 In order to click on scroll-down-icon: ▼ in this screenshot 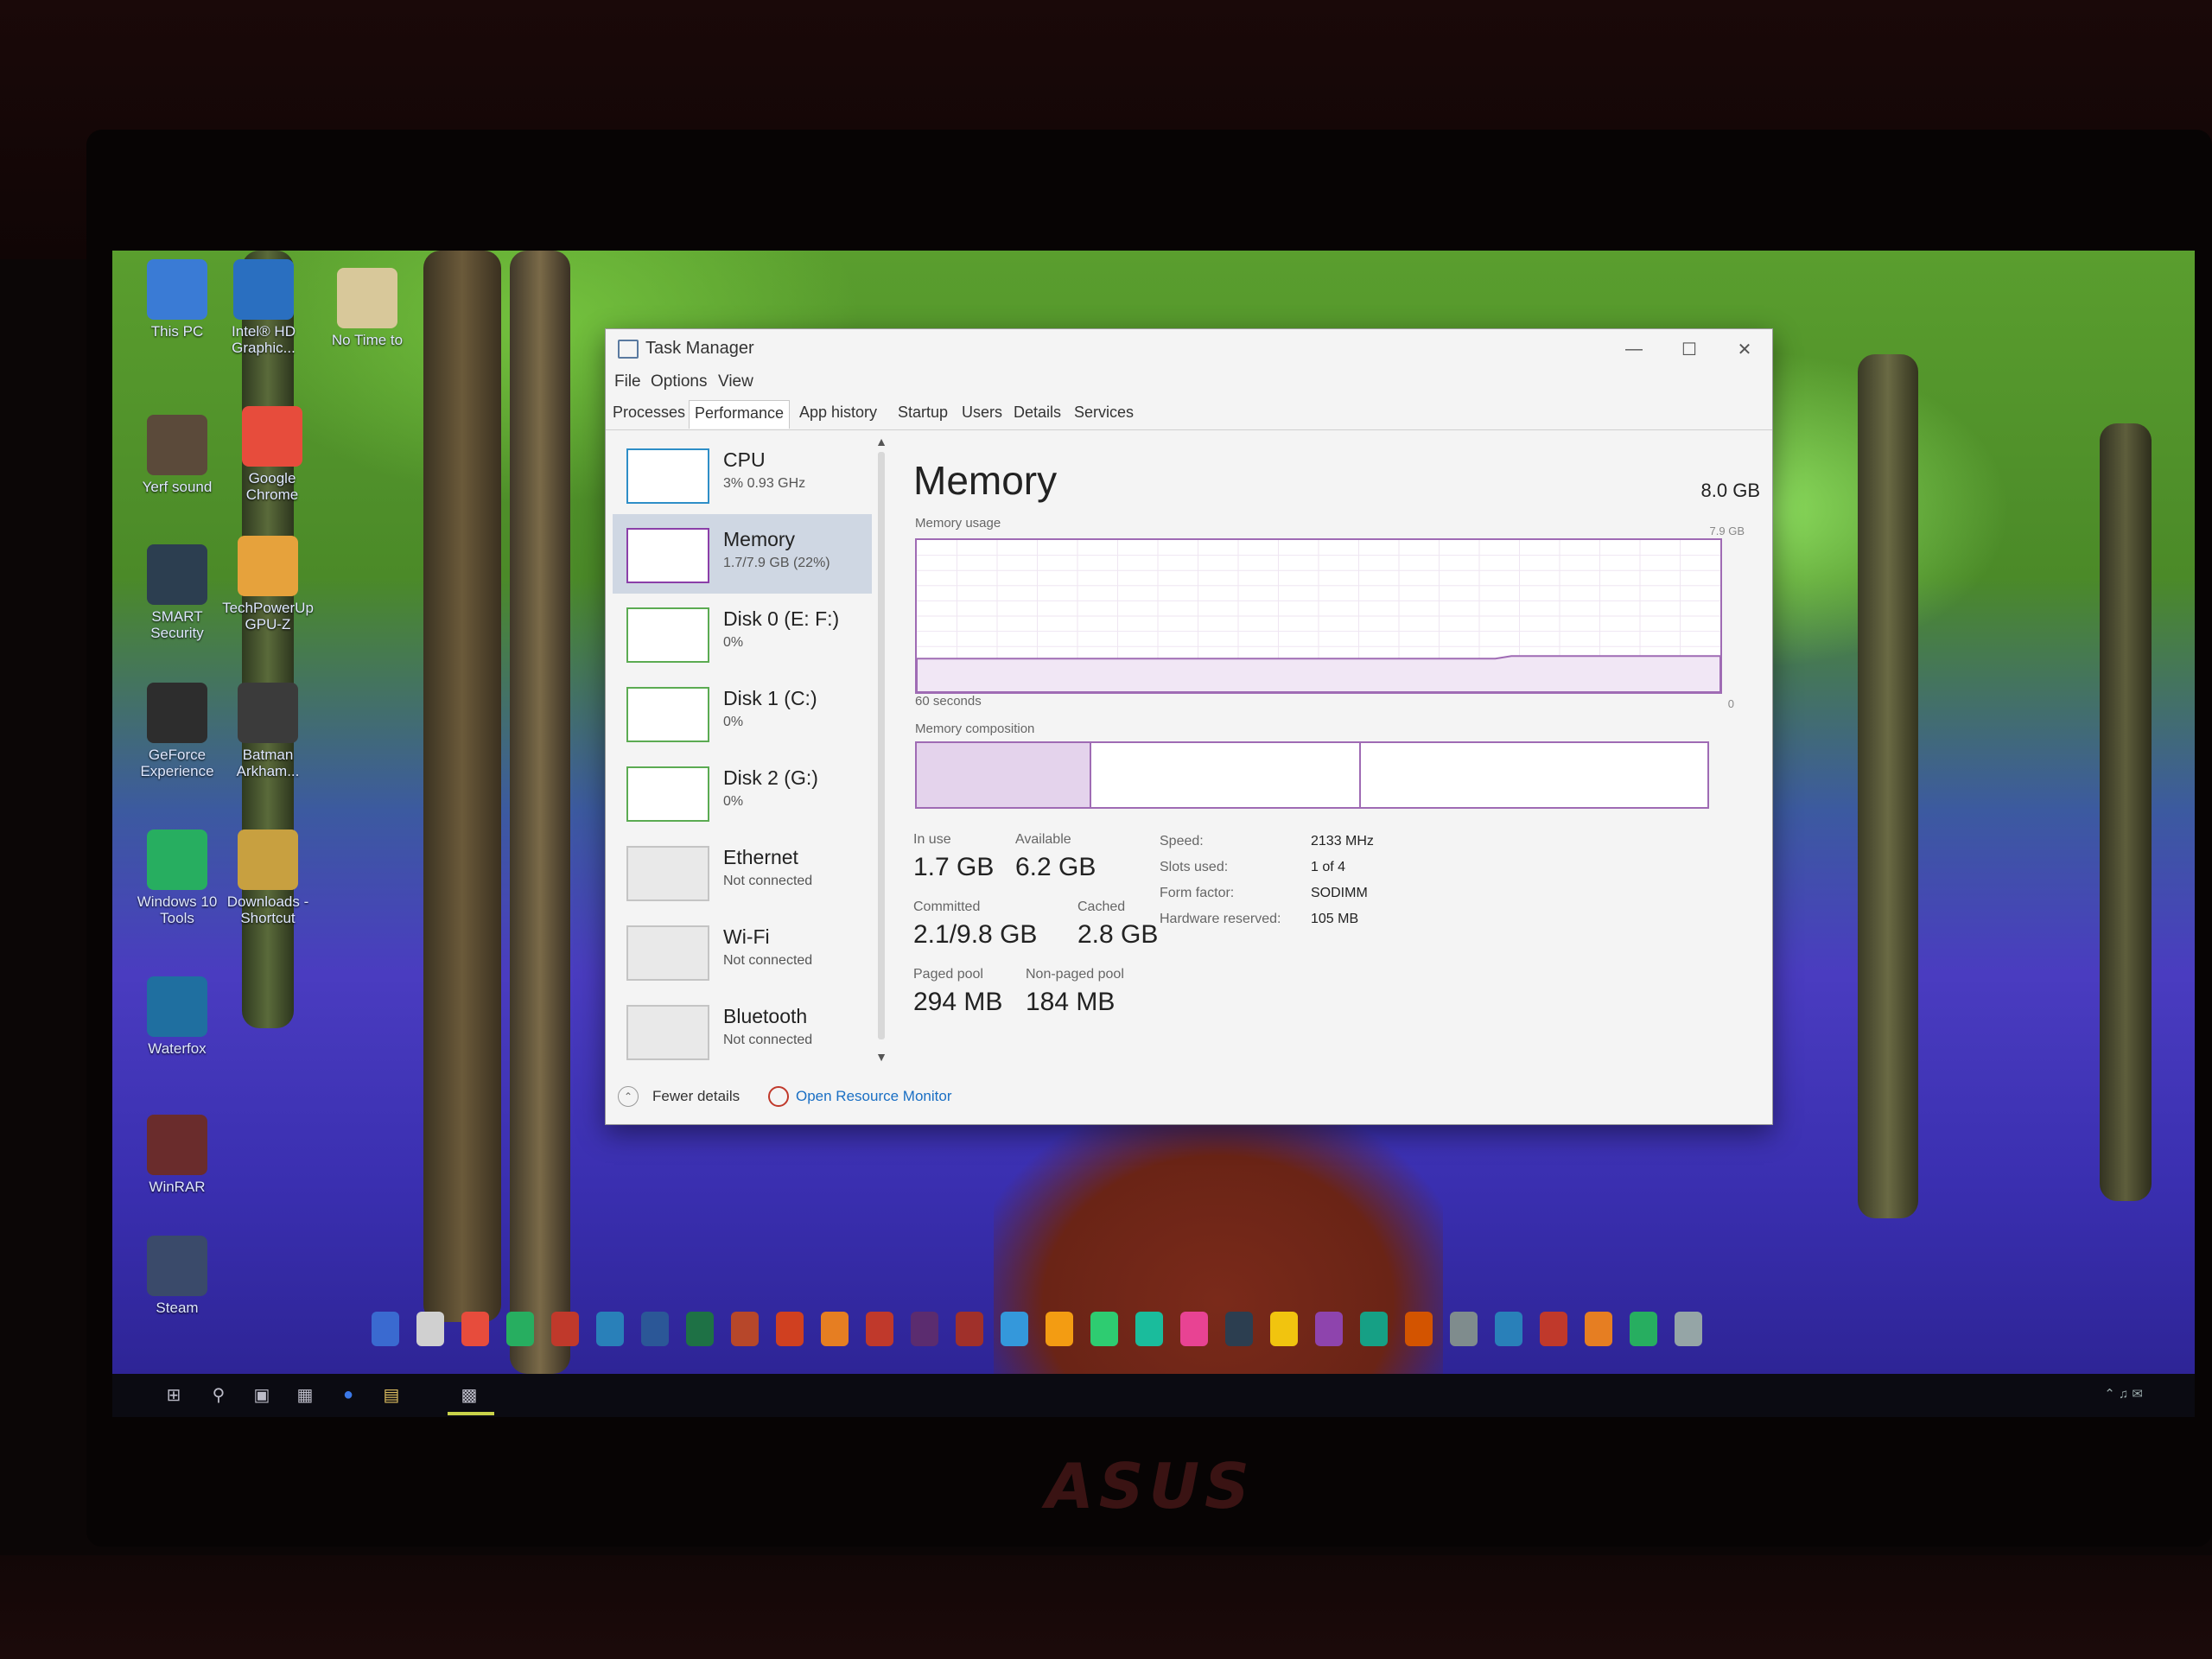, I will do `click(881, 1057)`.